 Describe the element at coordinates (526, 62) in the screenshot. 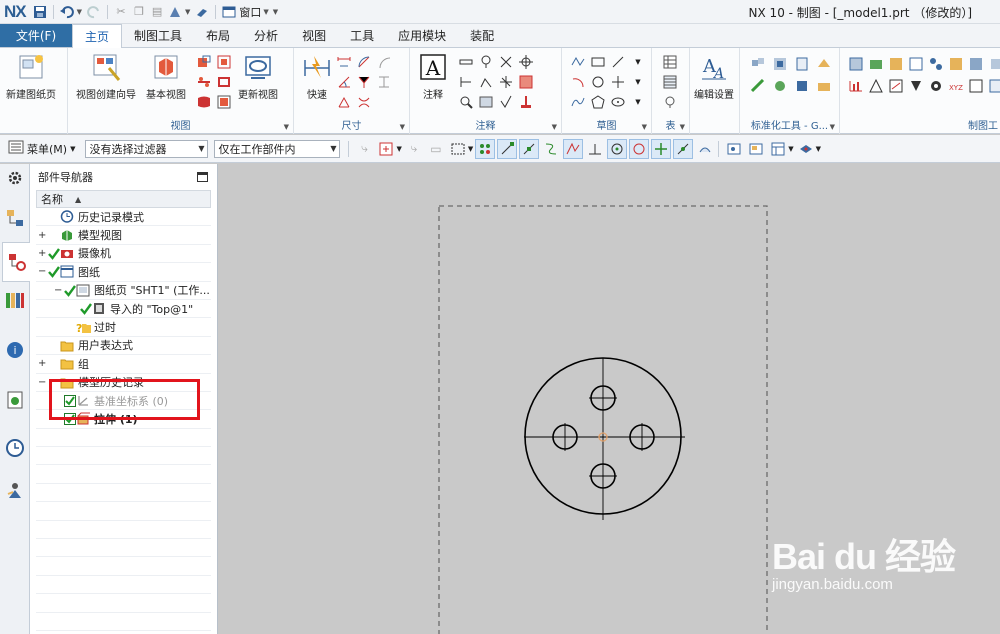

I see `target-point-icon` at that location.